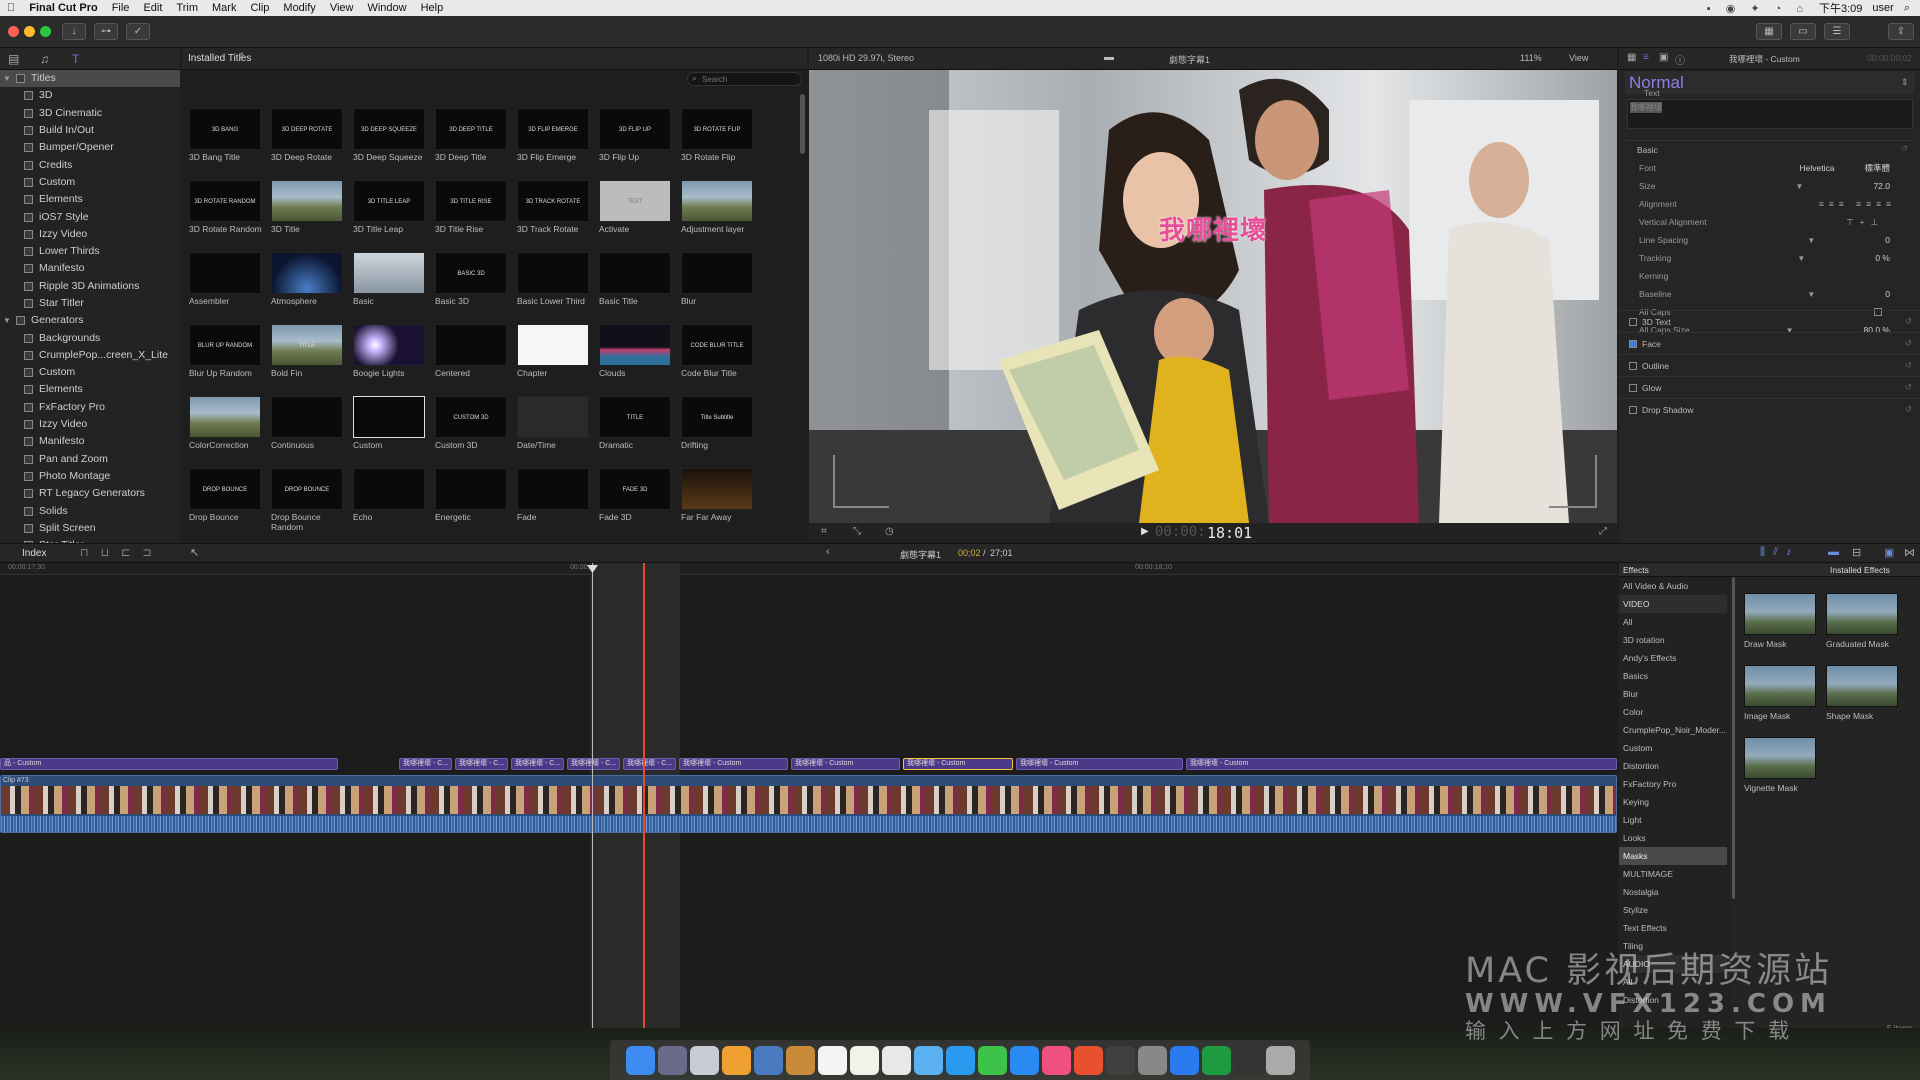 Image resolution: width=1920 pixels, height=1080 pixels. What do you see at coordinates (90, 528) in the screenshot?
I see `sidebar-item: Split Screen` at bounding box center [90, 528].